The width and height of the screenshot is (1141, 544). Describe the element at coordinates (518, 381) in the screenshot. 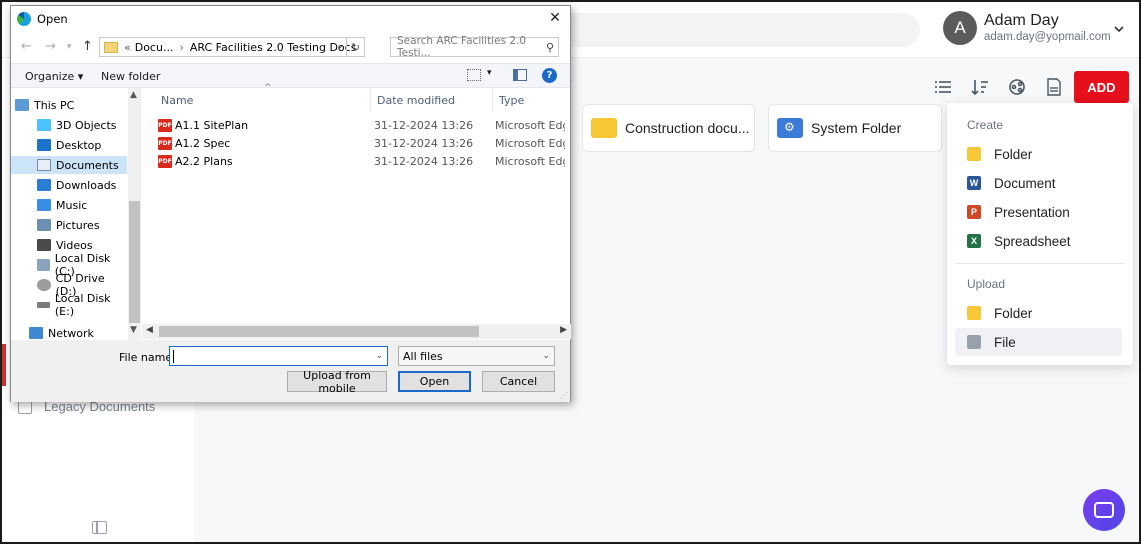

I see `cancel-button: Cancel` at that location.